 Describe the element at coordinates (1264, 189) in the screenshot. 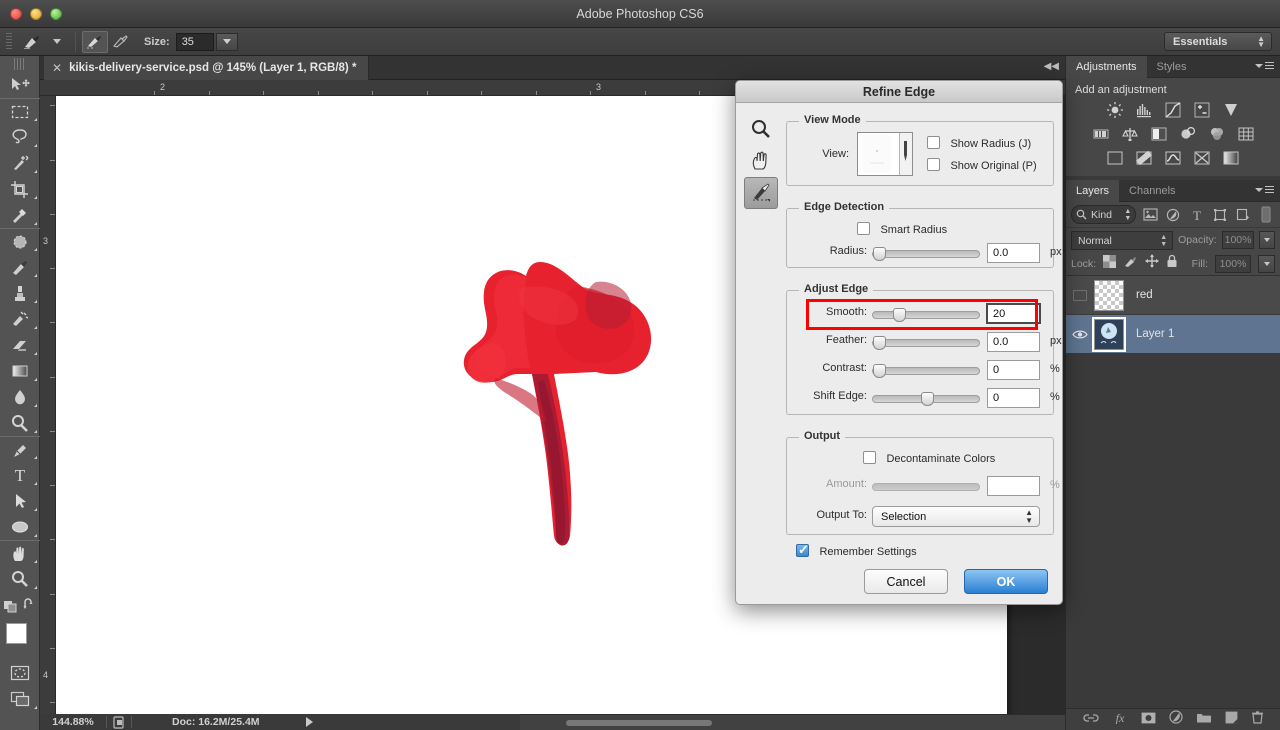

I see `layers-panel-menu-icon` at that location.